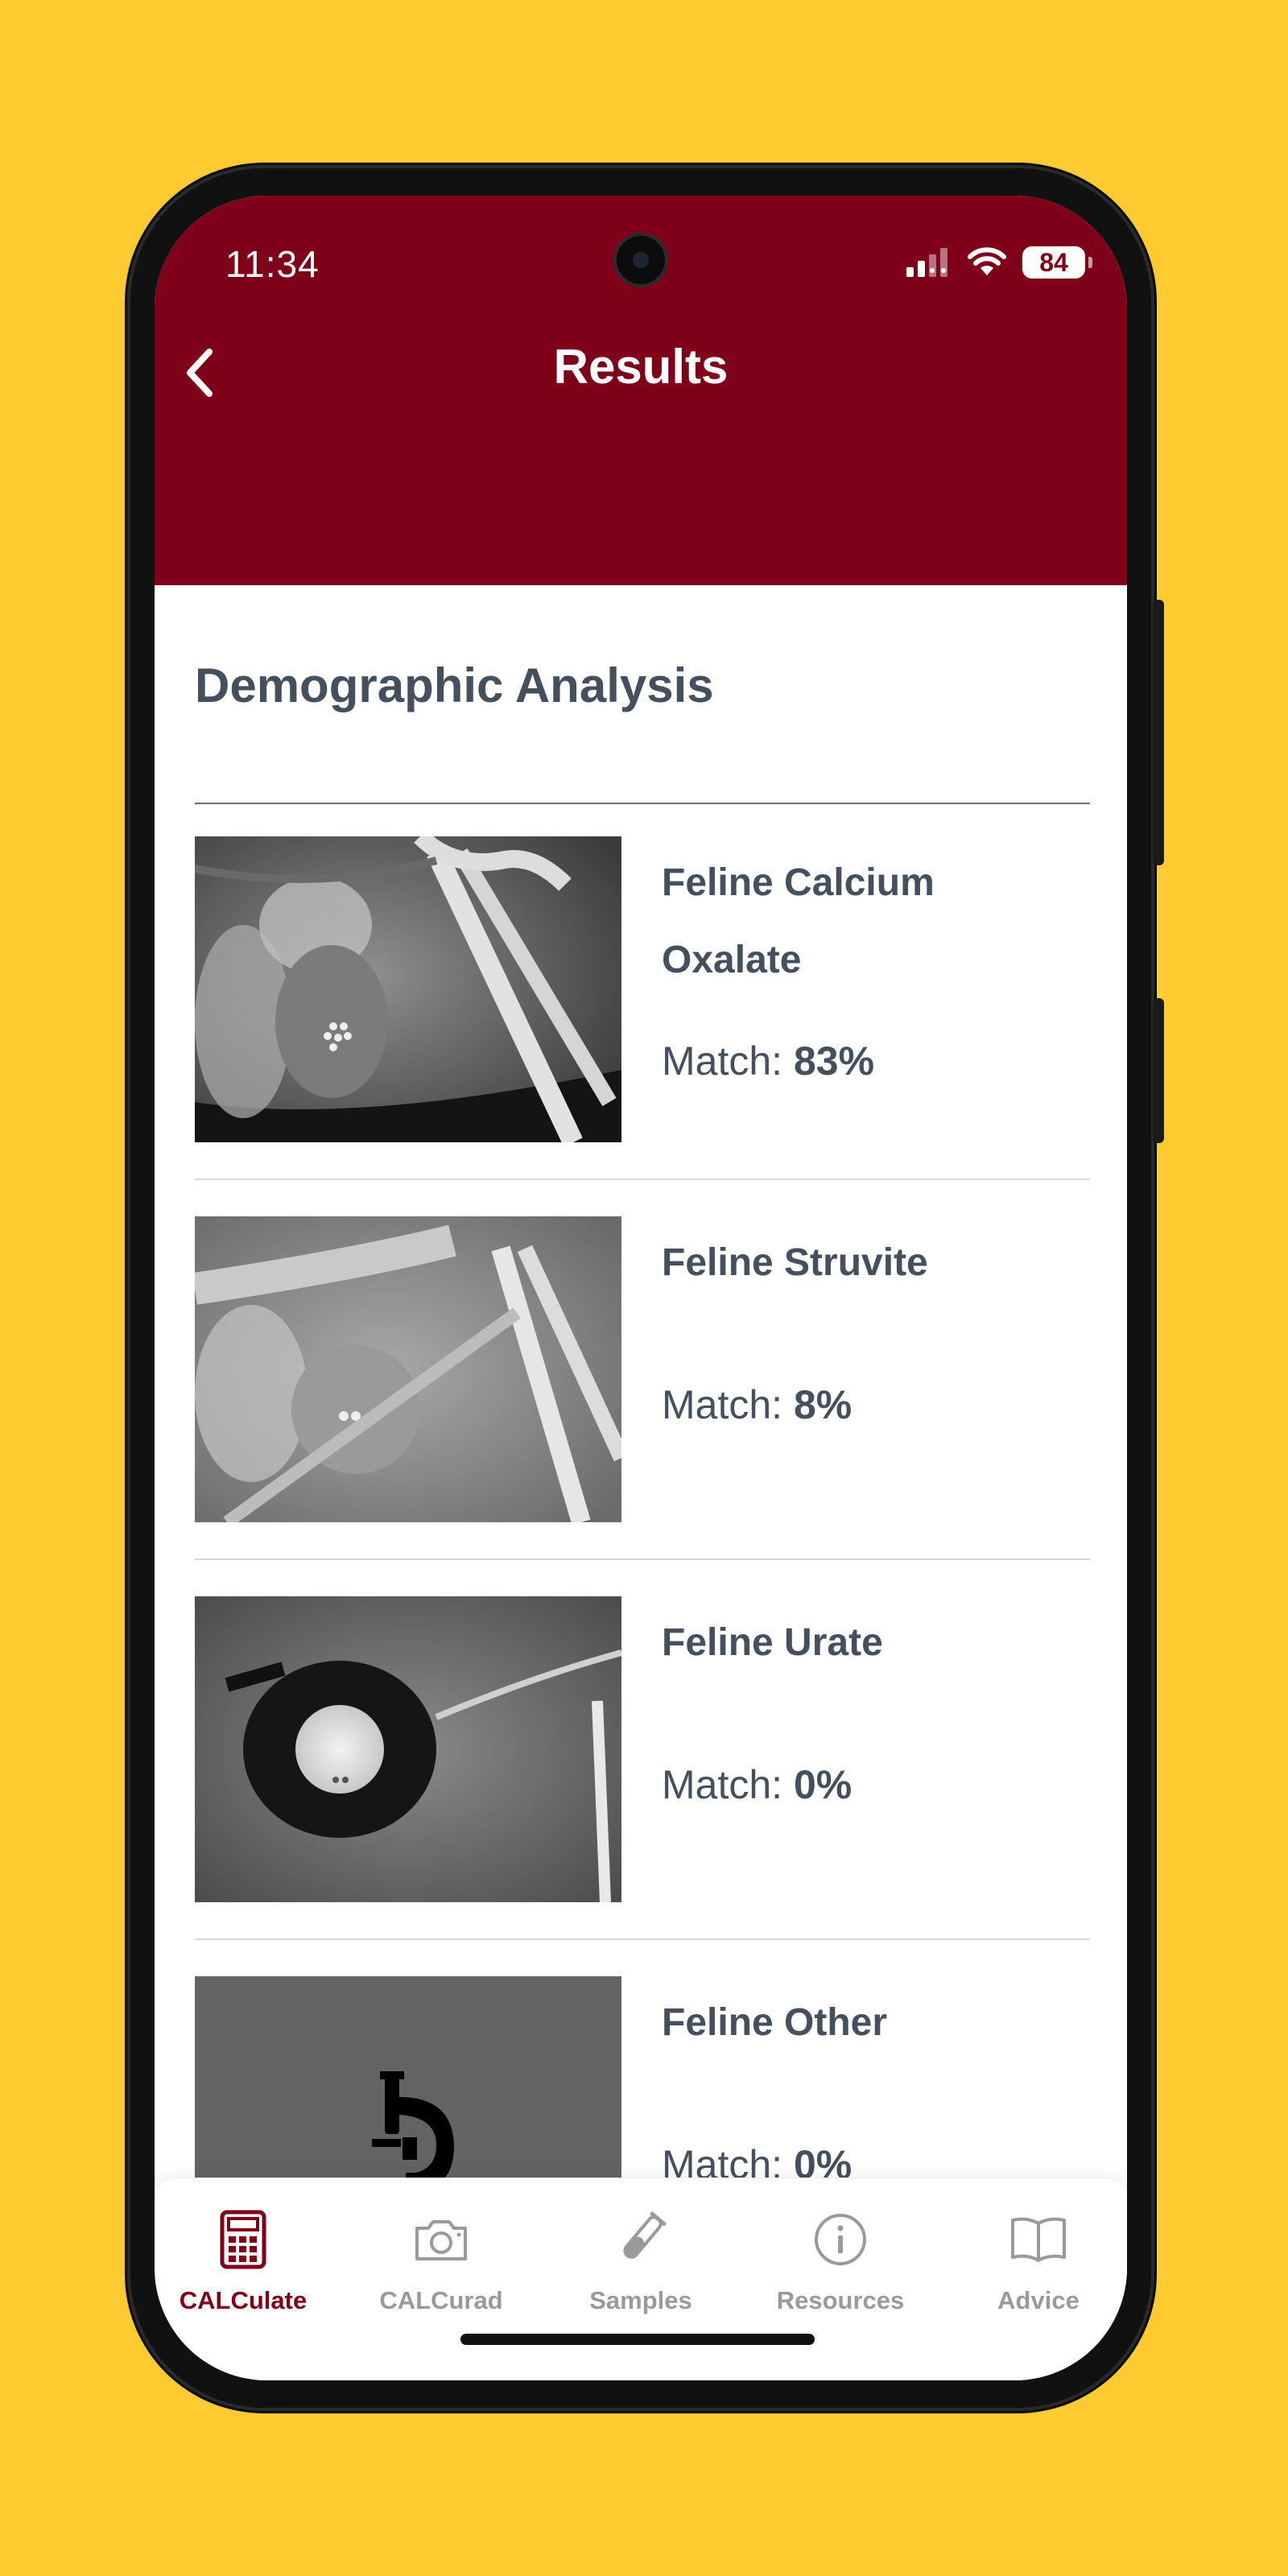 The width and height of the screenshot is (1288, 2576). Describe the element at coordinates (1038, 2300) in the screenshot. I see `tab-label: Advice` at that location.